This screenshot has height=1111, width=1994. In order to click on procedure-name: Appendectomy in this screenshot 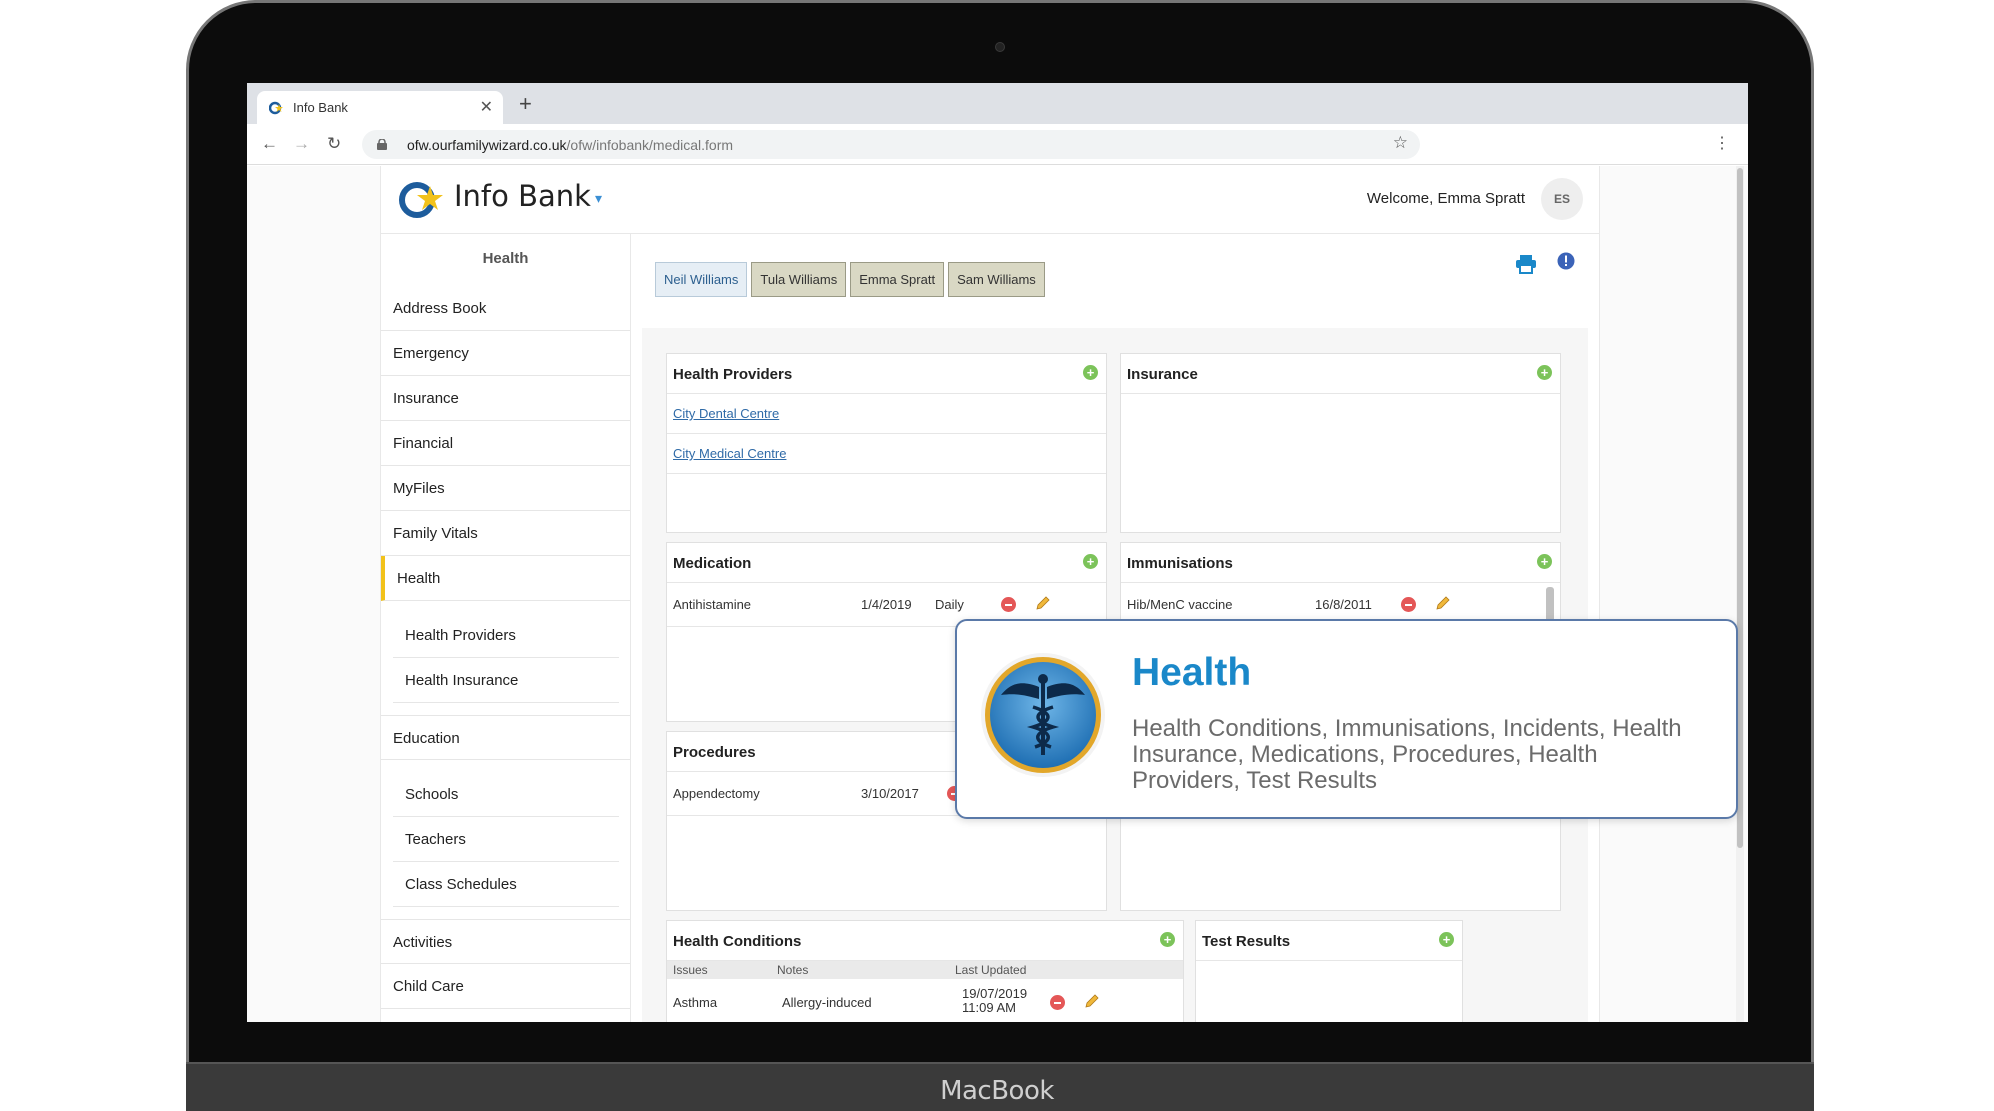, I will do `click(716, 793)`.